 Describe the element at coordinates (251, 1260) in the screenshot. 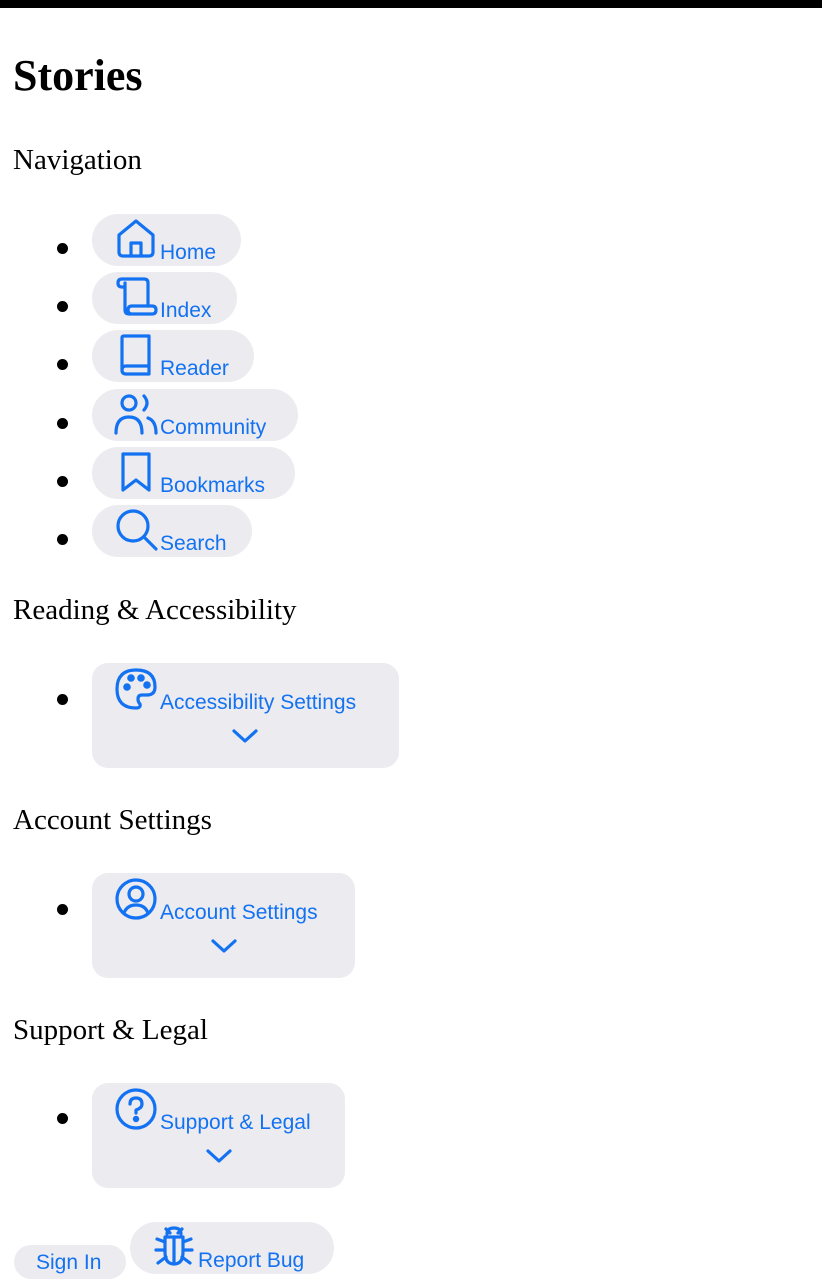

I see `report-bug-label: Report Bug` at that location.